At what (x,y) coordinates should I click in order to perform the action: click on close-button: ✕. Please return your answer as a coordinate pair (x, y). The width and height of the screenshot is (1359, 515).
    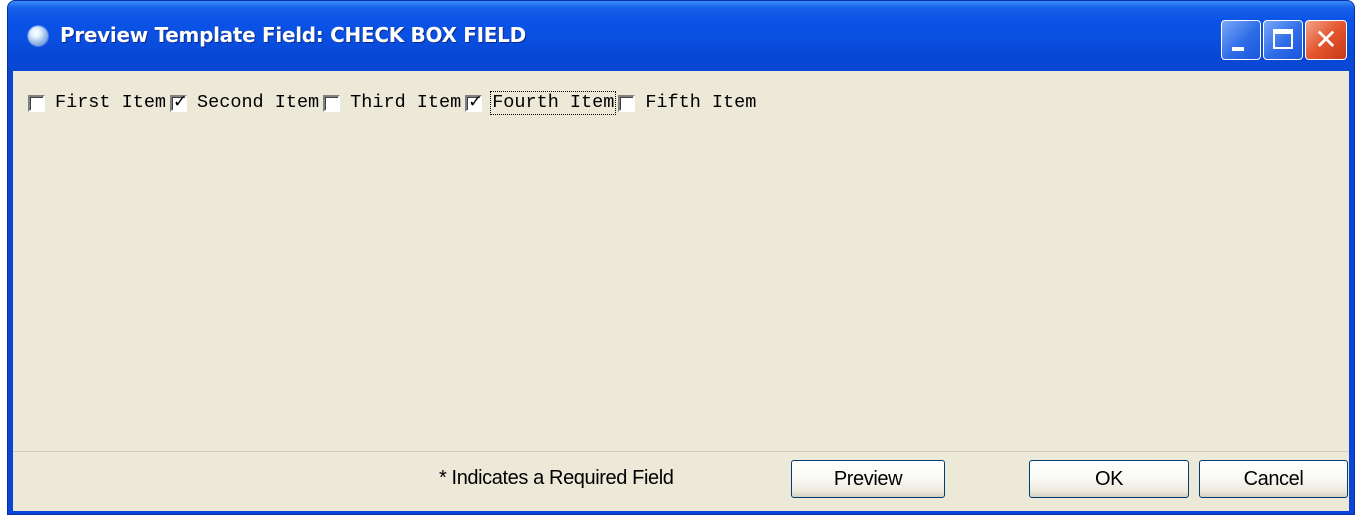
    Looking at the image, I should click on (1326, 40).